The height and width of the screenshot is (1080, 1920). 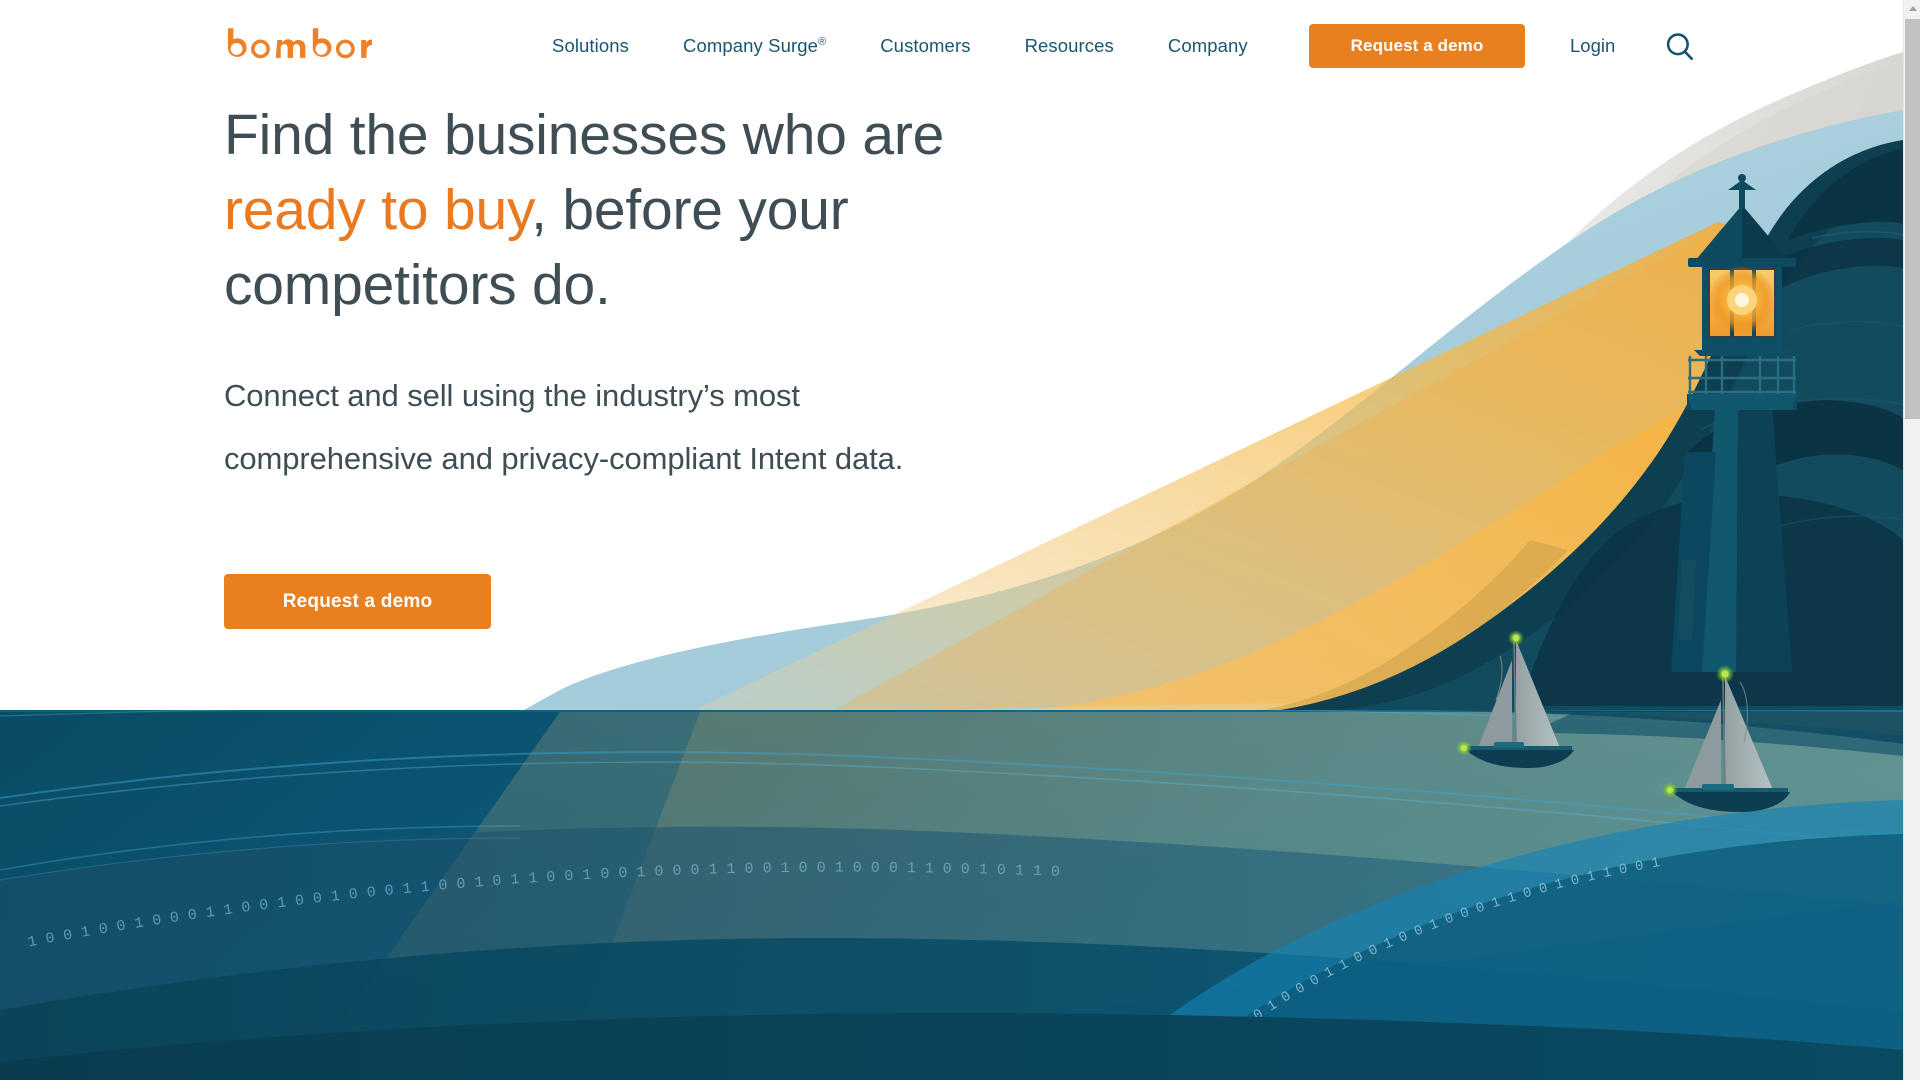 I want to click on hero-request-demo-button: Request a demo, so click(x=357, y=601).